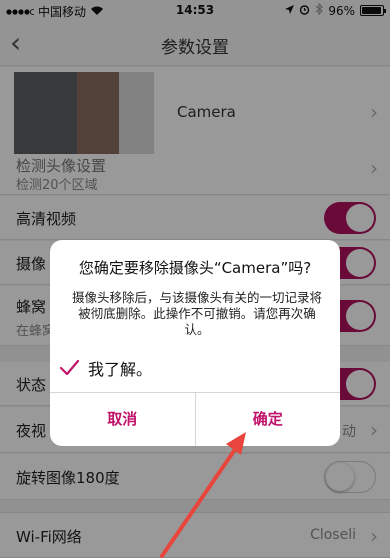  I want to click on checkmark-icon, so click(69, 368).